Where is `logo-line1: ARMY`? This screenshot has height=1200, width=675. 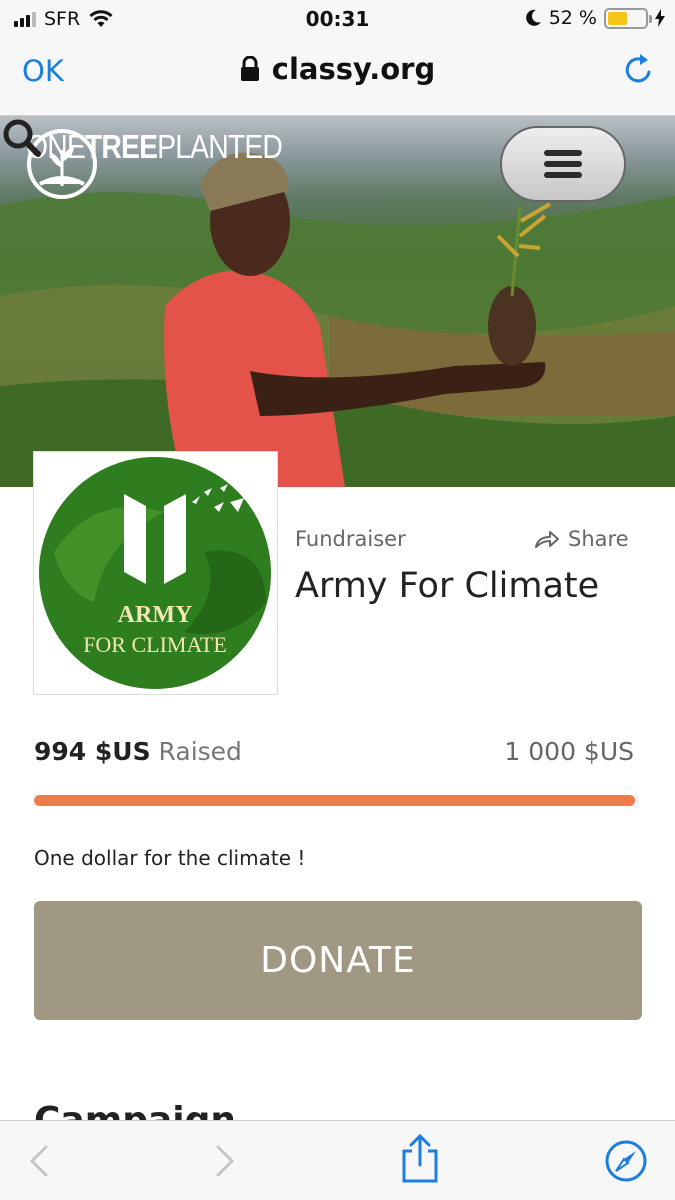
logo-line1: ARMY is located at coordinates (155, 615).